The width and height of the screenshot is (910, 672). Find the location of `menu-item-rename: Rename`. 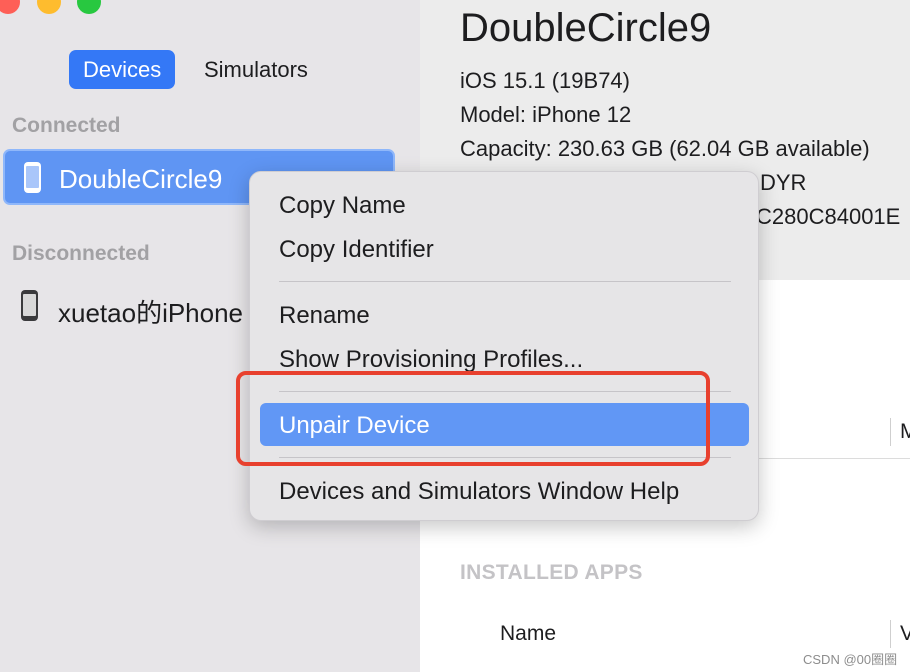

menu-item-rename: Rename is located at coordinates (324, 316).